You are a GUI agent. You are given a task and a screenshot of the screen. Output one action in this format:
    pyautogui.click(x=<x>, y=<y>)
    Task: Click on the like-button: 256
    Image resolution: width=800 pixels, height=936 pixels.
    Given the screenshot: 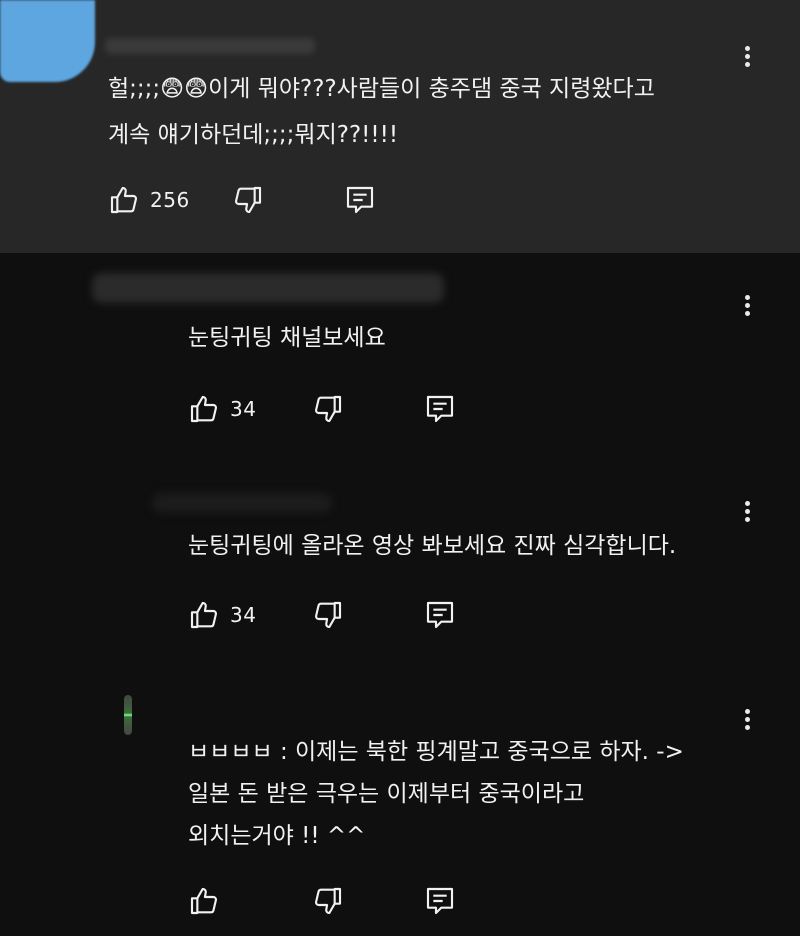 What is the action you would take?
    pyautogui.click(x=149, y=200)
    